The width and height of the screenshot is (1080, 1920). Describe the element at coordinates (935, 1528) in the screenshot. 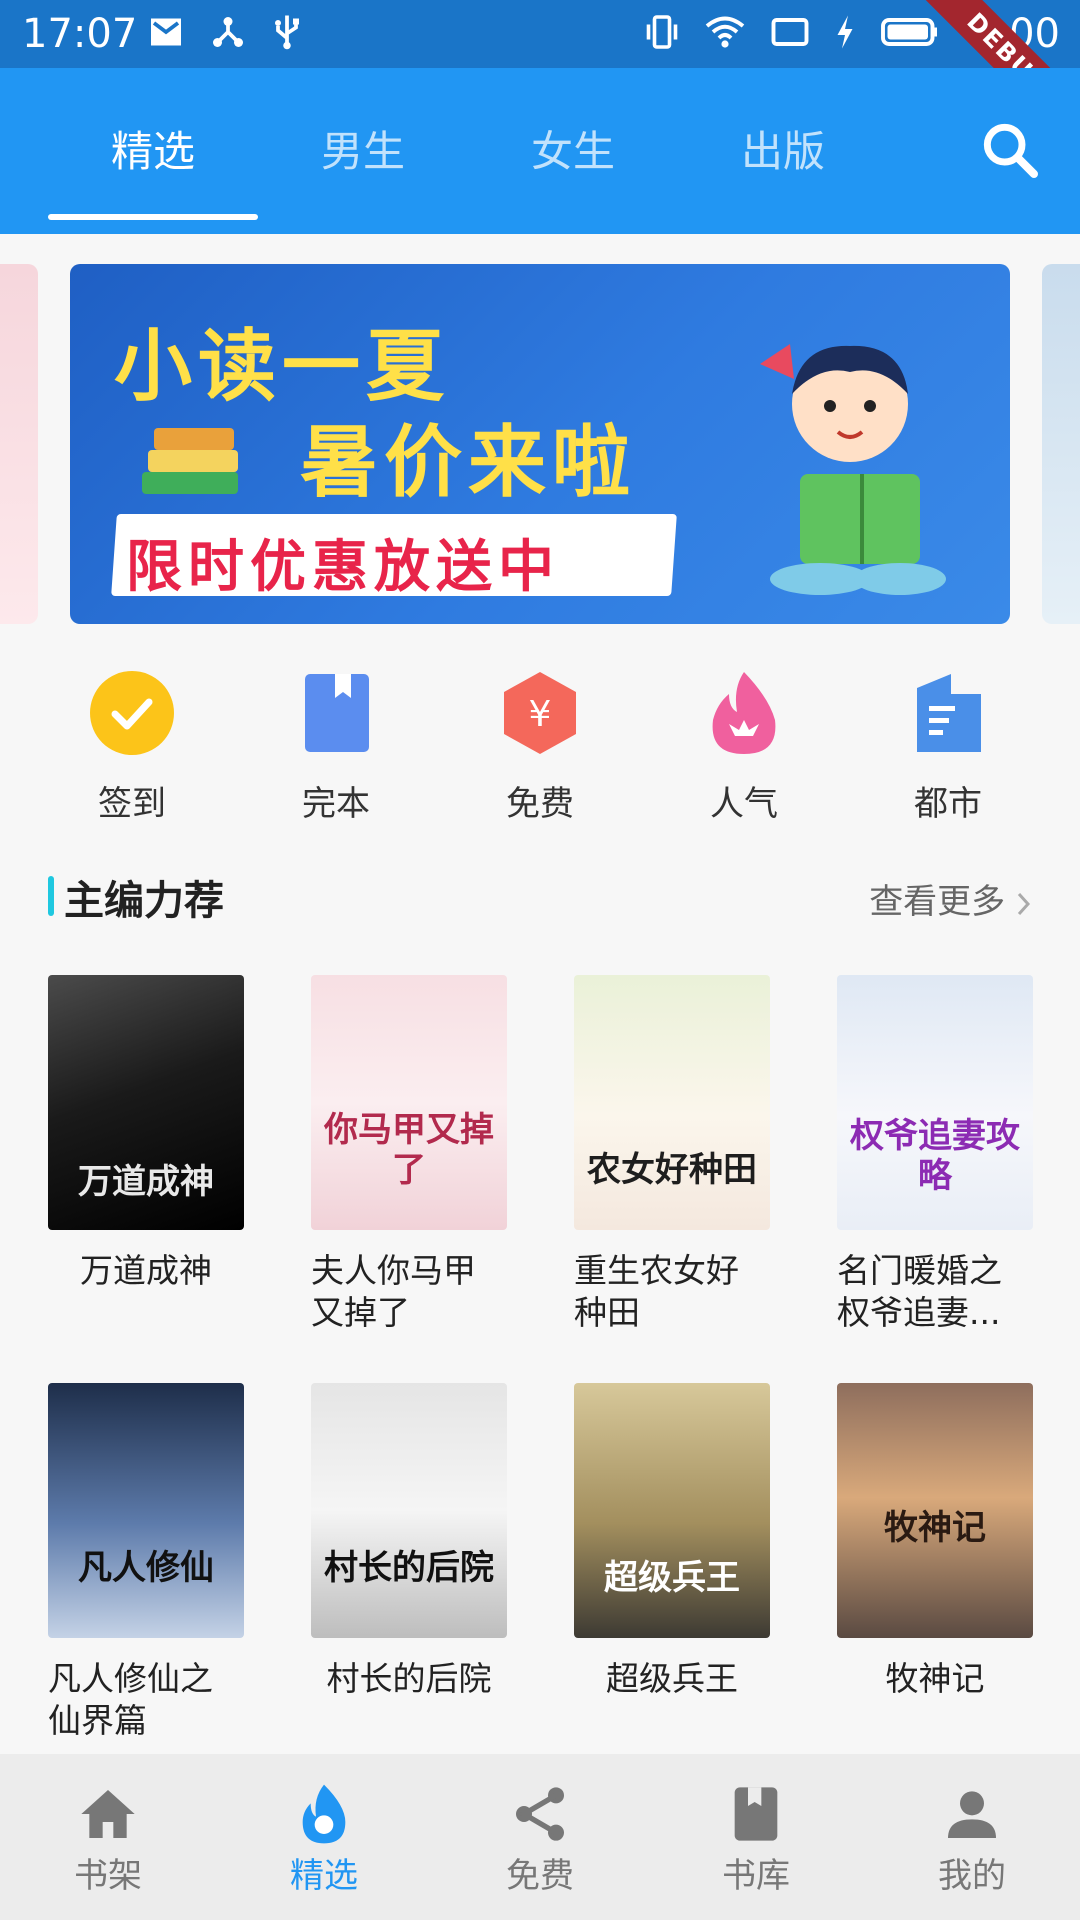

I see `cover-title: 牧神记` at that location.